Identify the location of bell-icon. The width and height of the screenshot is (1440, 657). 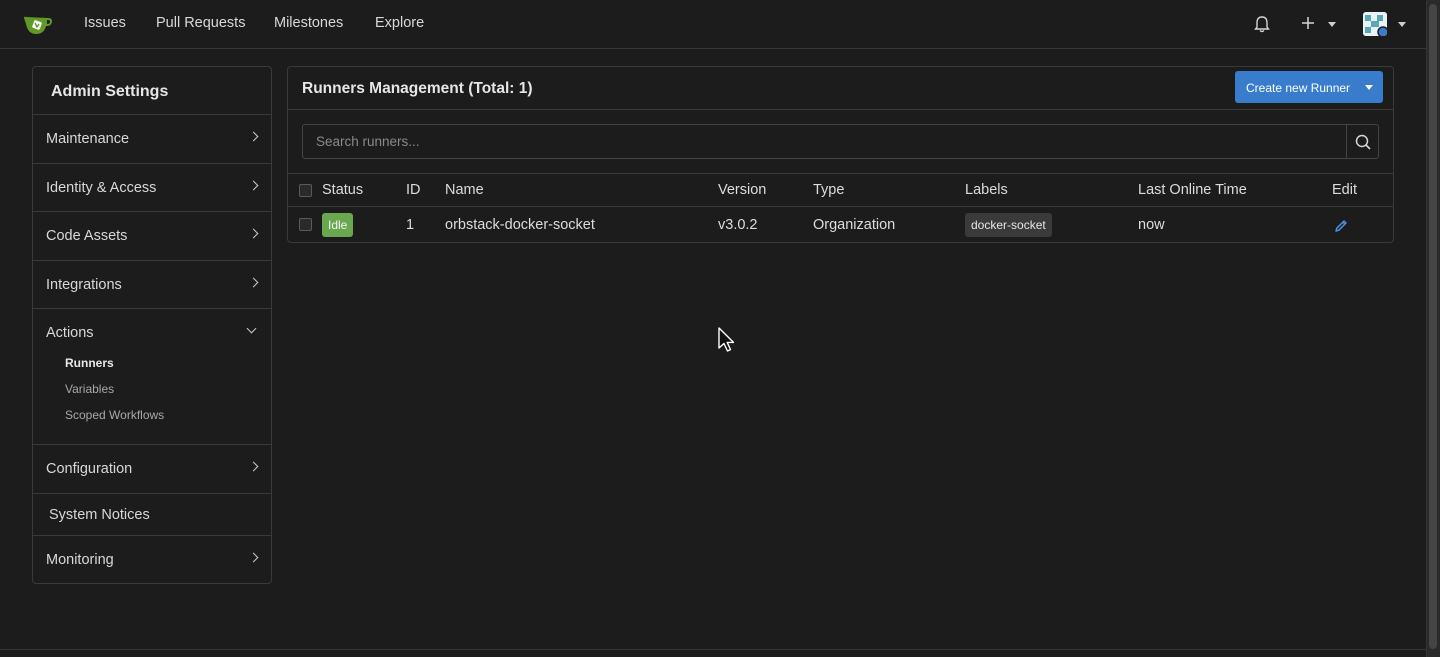
(1262, 24).